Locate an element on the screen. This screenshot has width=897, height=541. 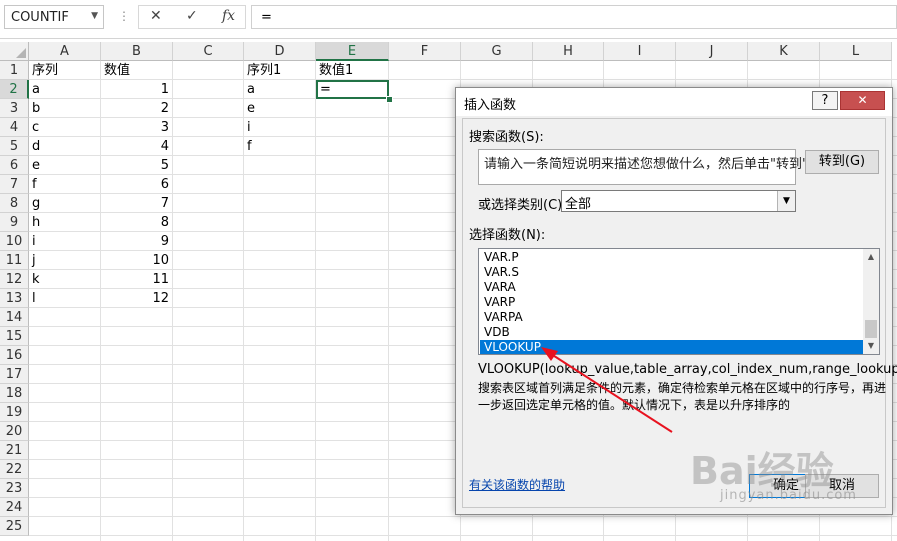
cell-A8: g is located at coordinates (64, 203).